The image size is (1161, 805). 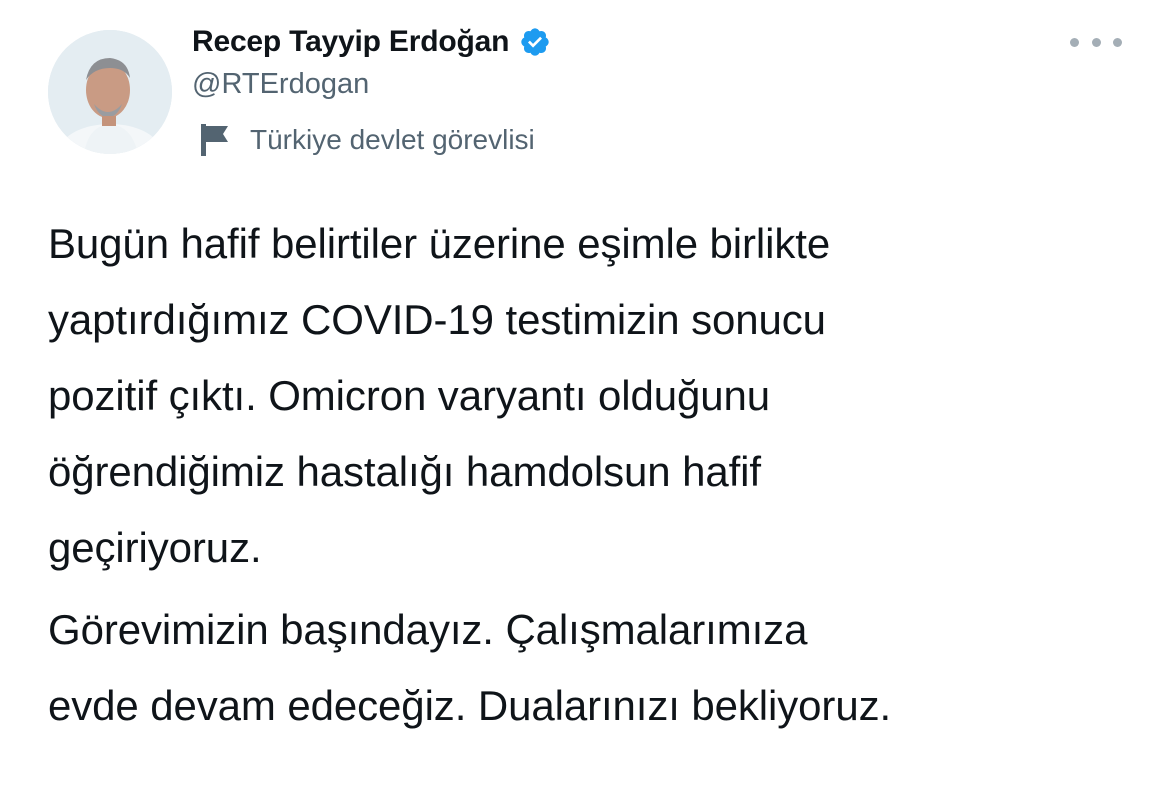 What do you see at coordinates (1074, 42) in the screenshot?
I see `more-options-icon` at bounding box center [1074, 42].